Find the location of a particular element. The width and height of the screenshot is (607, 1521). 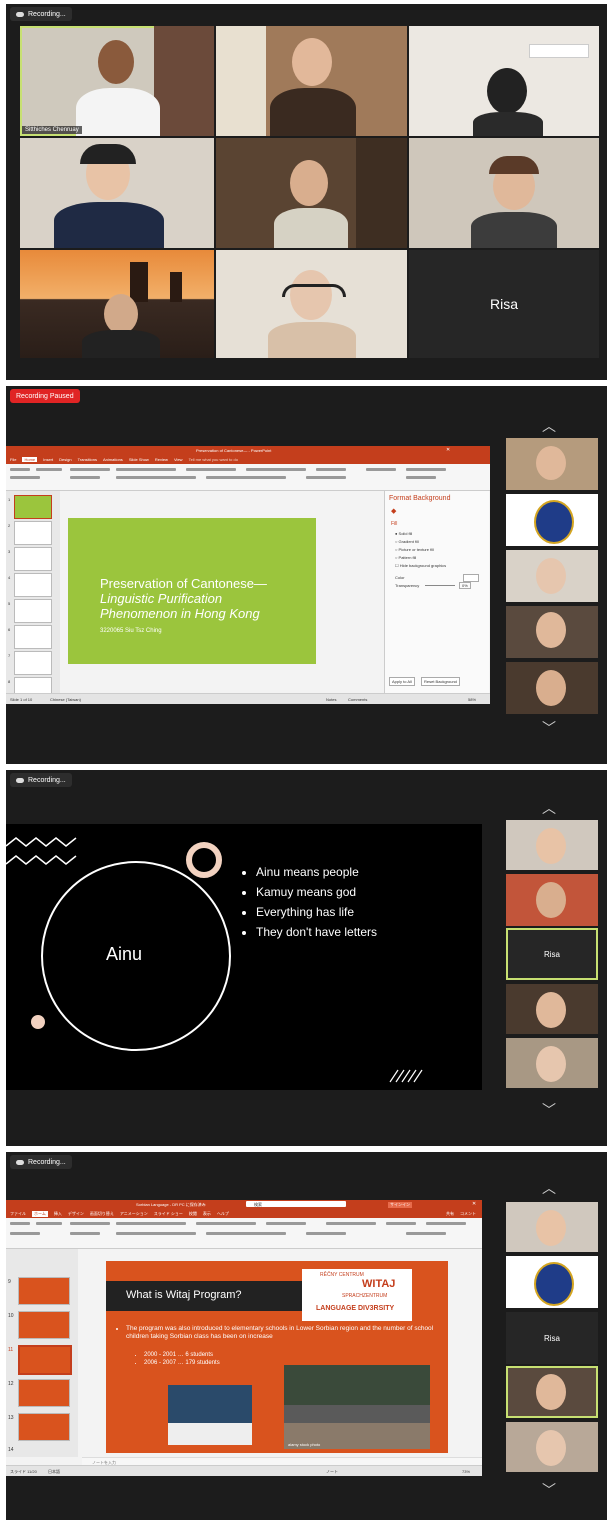

recording-paused-indicator: Recording Paused is located at coordinates (45, 396).